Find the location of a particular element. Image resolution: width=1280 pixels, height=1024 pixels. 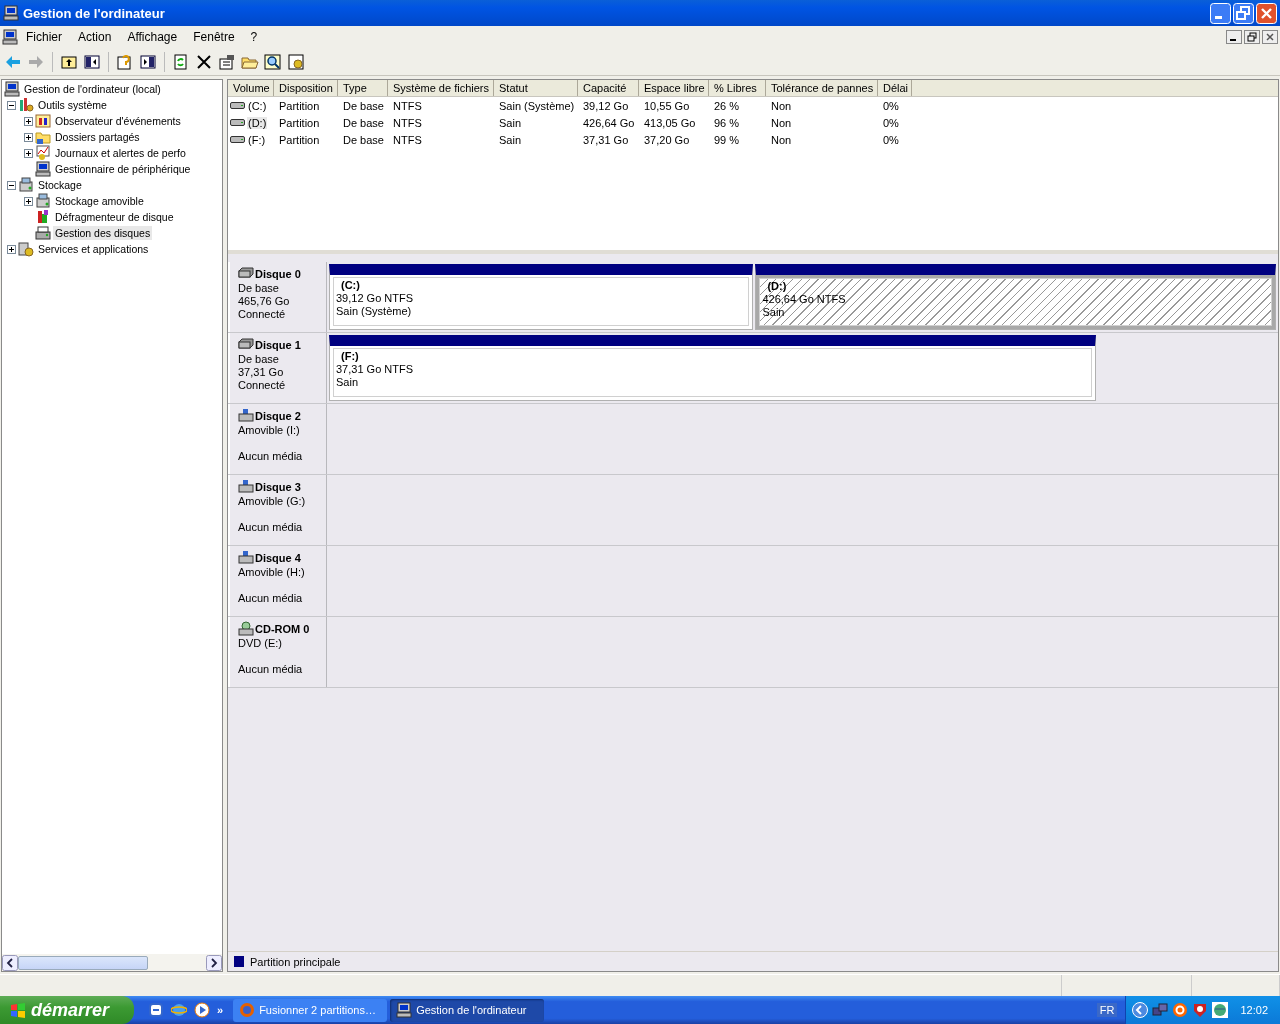

table-cell-text: 426,64 Go is located at coordinates (609, 122).